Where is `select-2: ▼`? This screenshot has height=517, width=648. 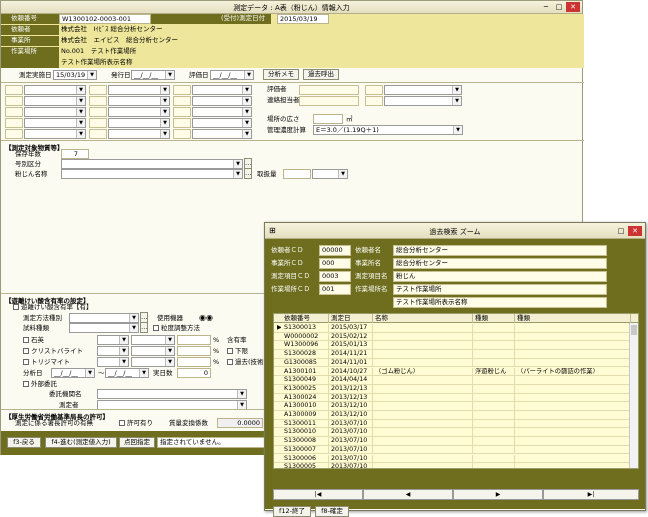 select-2: ▼ is located at coordinates (139, 90).